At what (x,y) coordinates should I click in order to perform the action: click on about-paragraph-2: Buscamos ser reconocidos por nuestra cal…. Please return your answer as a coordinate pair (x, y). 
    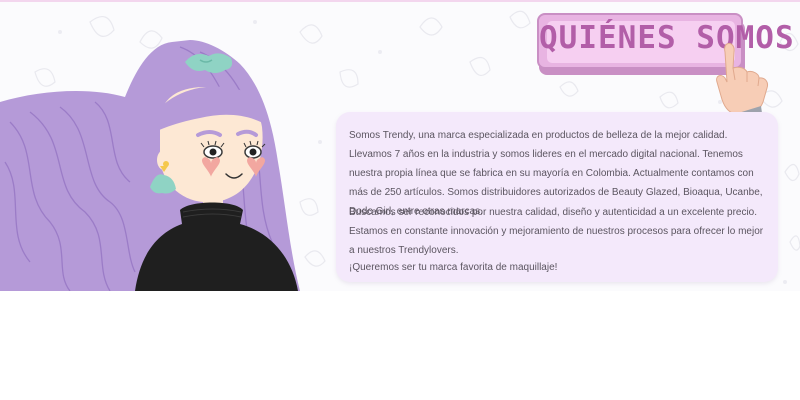
    Looking at the image, I should click on (556, 231).